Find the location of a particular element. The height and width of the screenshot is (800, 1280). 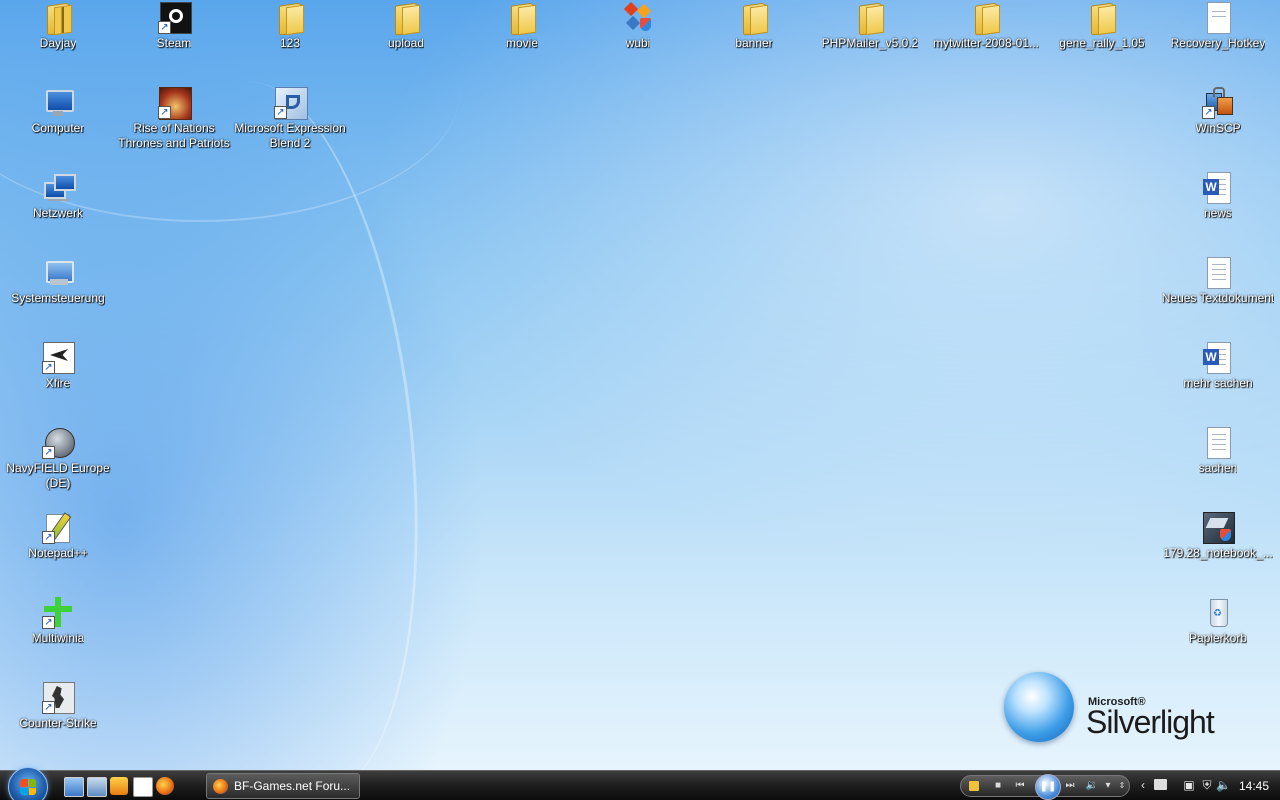

recycle-bin-icon: ♻ is located at coordinates (1218, 613).